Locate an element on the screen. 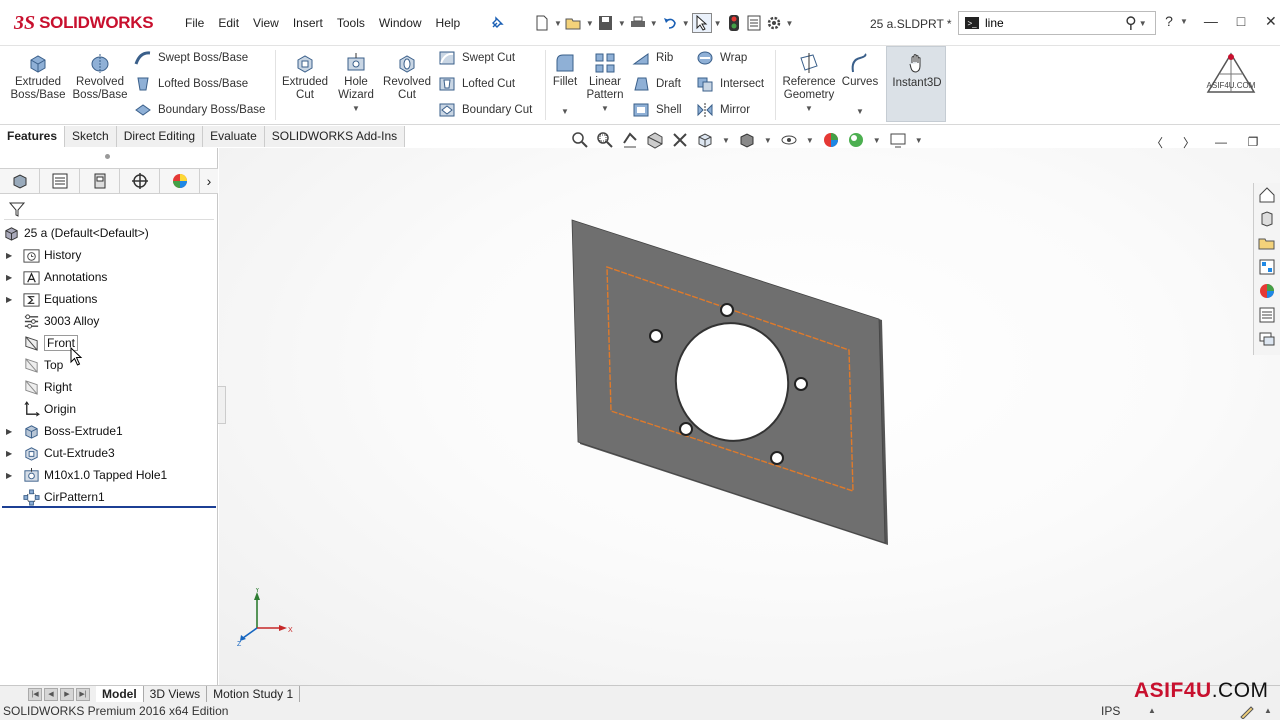 Image resolution: width=1280 pixels, height=720 pixels. previous-view-icon is located at coordinates (630, 140).